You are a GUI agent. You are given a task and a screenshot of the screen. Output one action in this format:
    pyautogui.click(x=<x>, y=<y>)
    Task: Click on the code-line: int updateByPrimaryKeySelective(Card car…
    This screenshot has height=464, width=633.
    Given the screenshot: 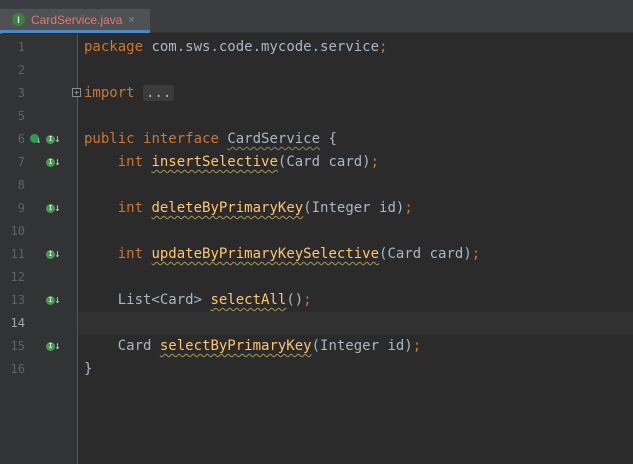 What is the action you would take?
    pyautogui.click(x=356, y=254)
    